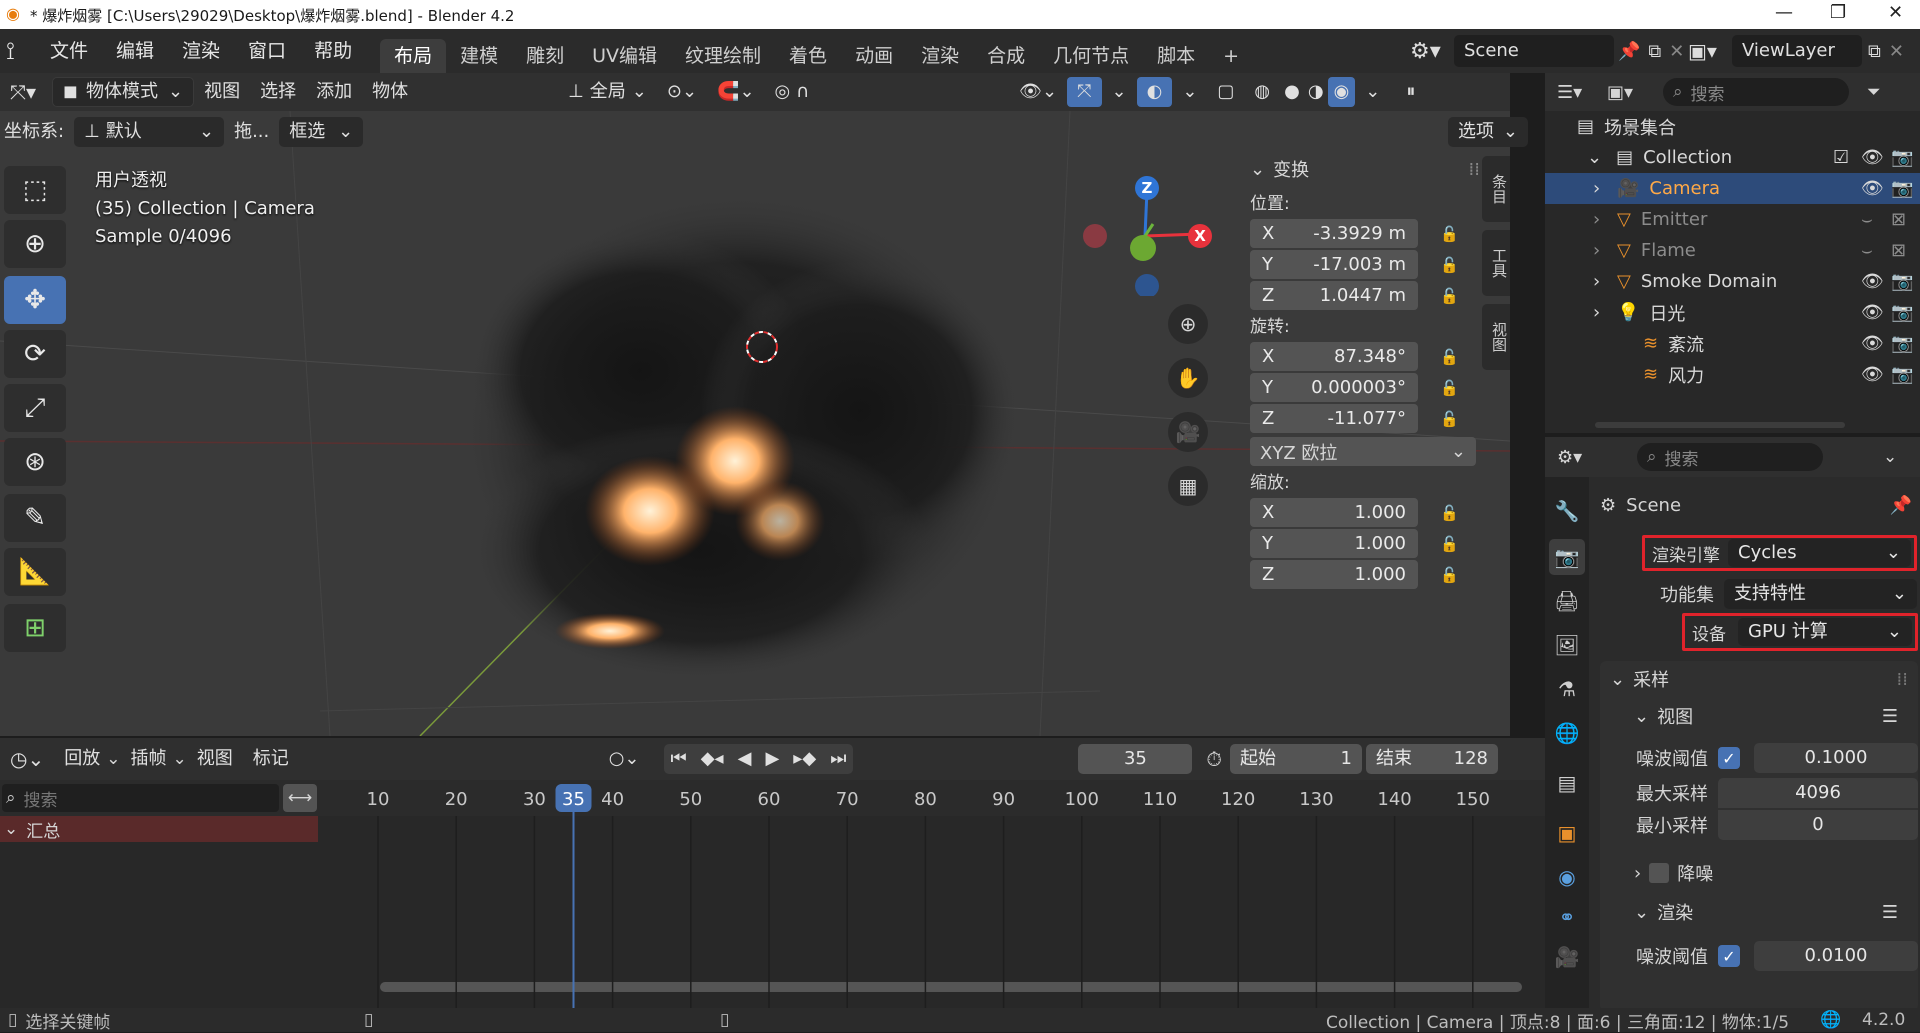 This screenshot has height=1033, width=1920. Describe the element at coordinates (201, 51) in the screenshot. I see `menu-render: 渲染` at that location.